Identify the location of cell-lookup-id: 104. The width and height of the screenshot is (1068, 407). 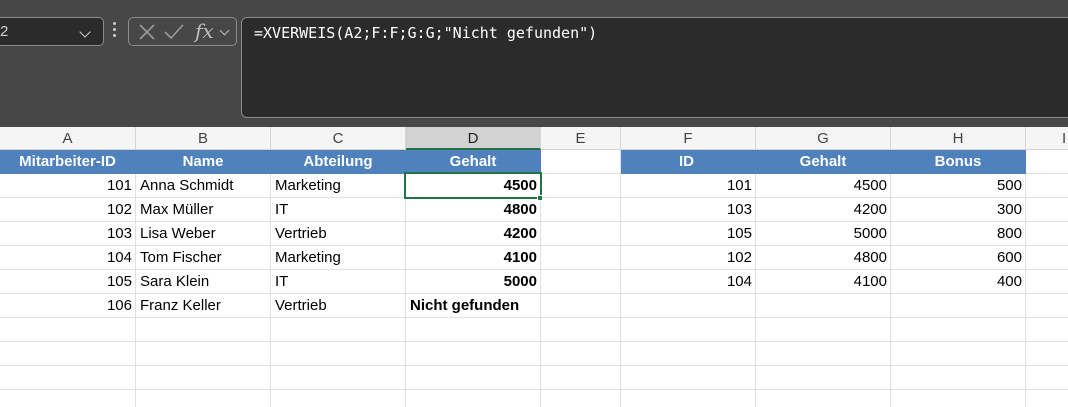
(688, 282).